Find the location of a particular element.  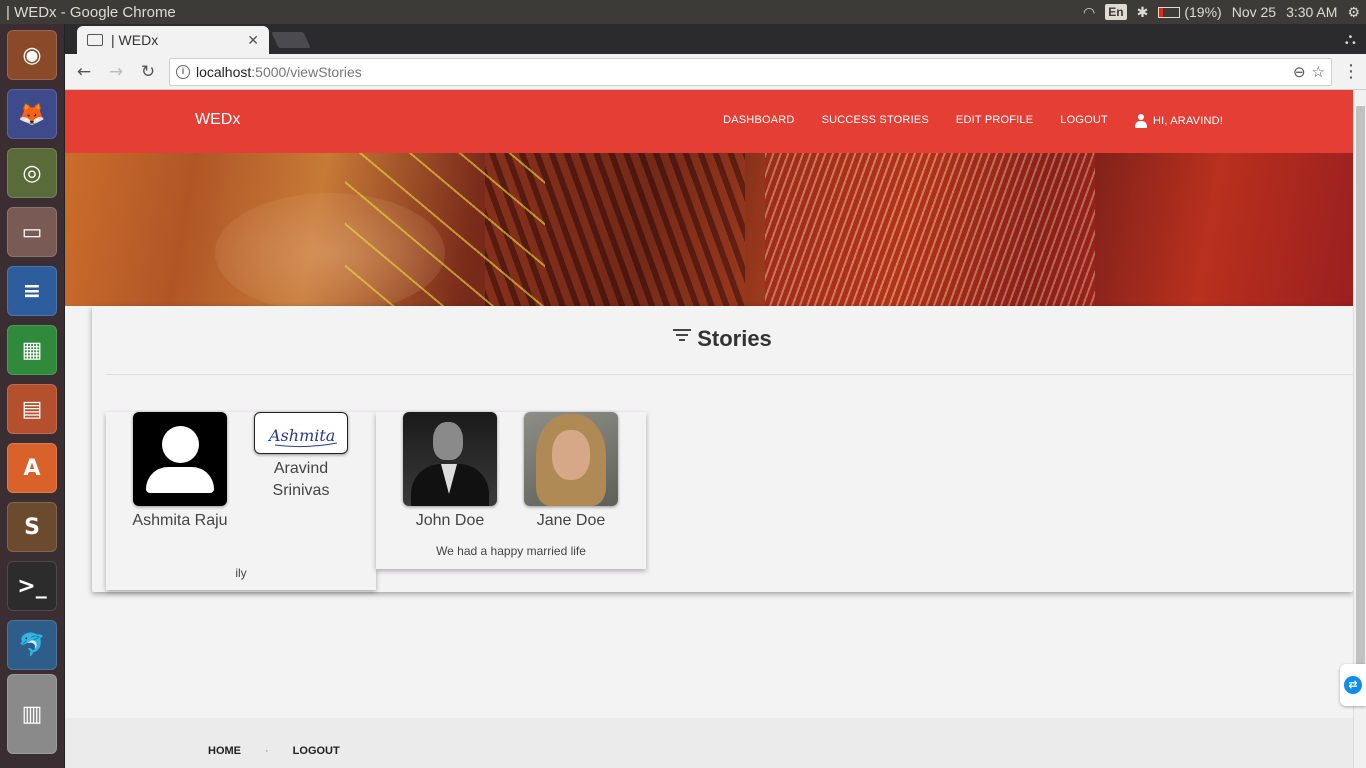

url-path: :5000/viewStories is located at coordinates (306, 71).